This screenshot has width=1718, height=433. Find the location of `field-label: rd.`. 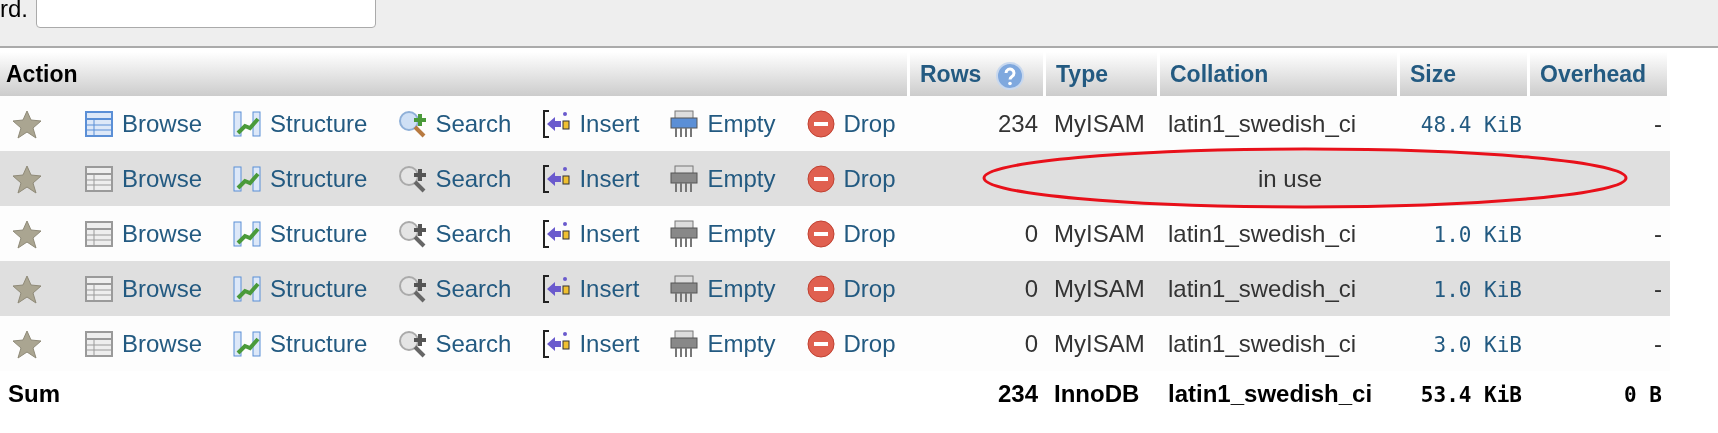

field-label: rd. is located at coordinates (14, 12).